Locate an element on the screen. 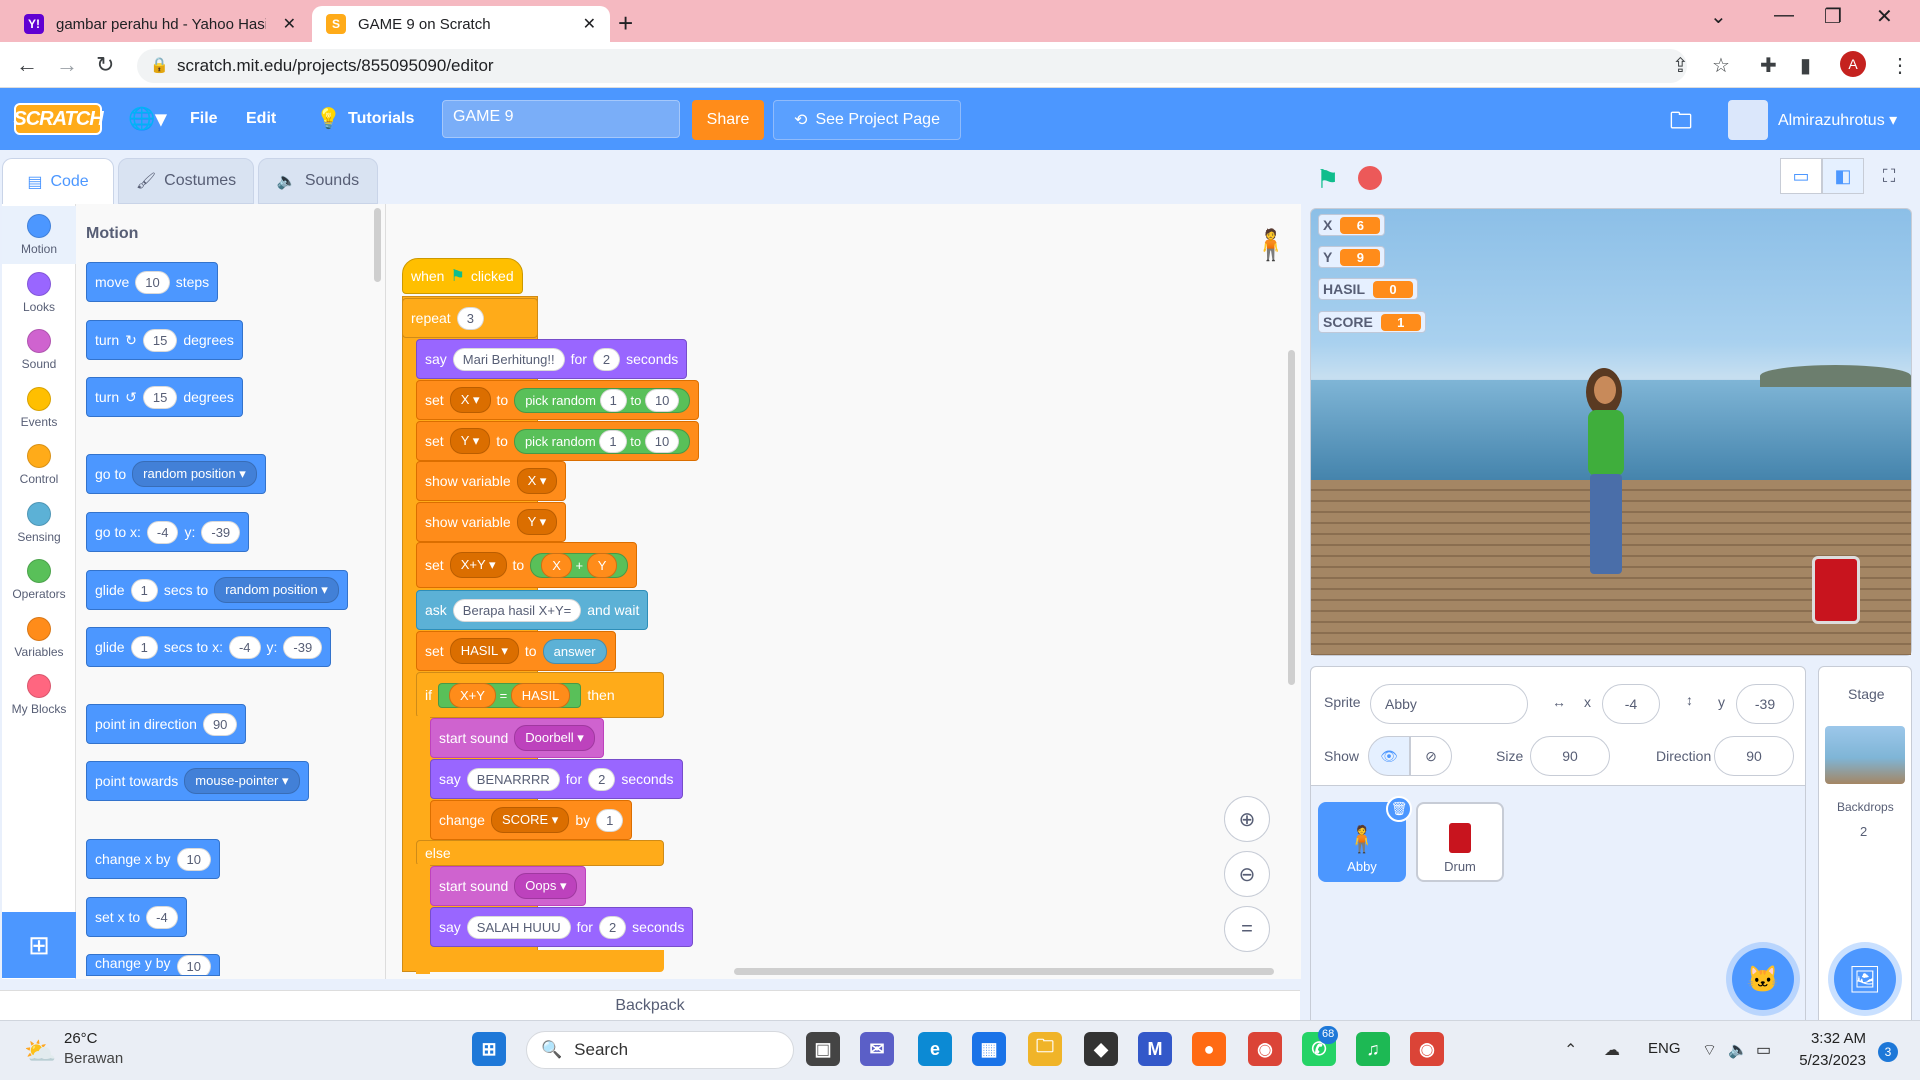 This screenshot has width=1920, height=1080. lock-icon: 🔒 is located at coordinates (159, 65).